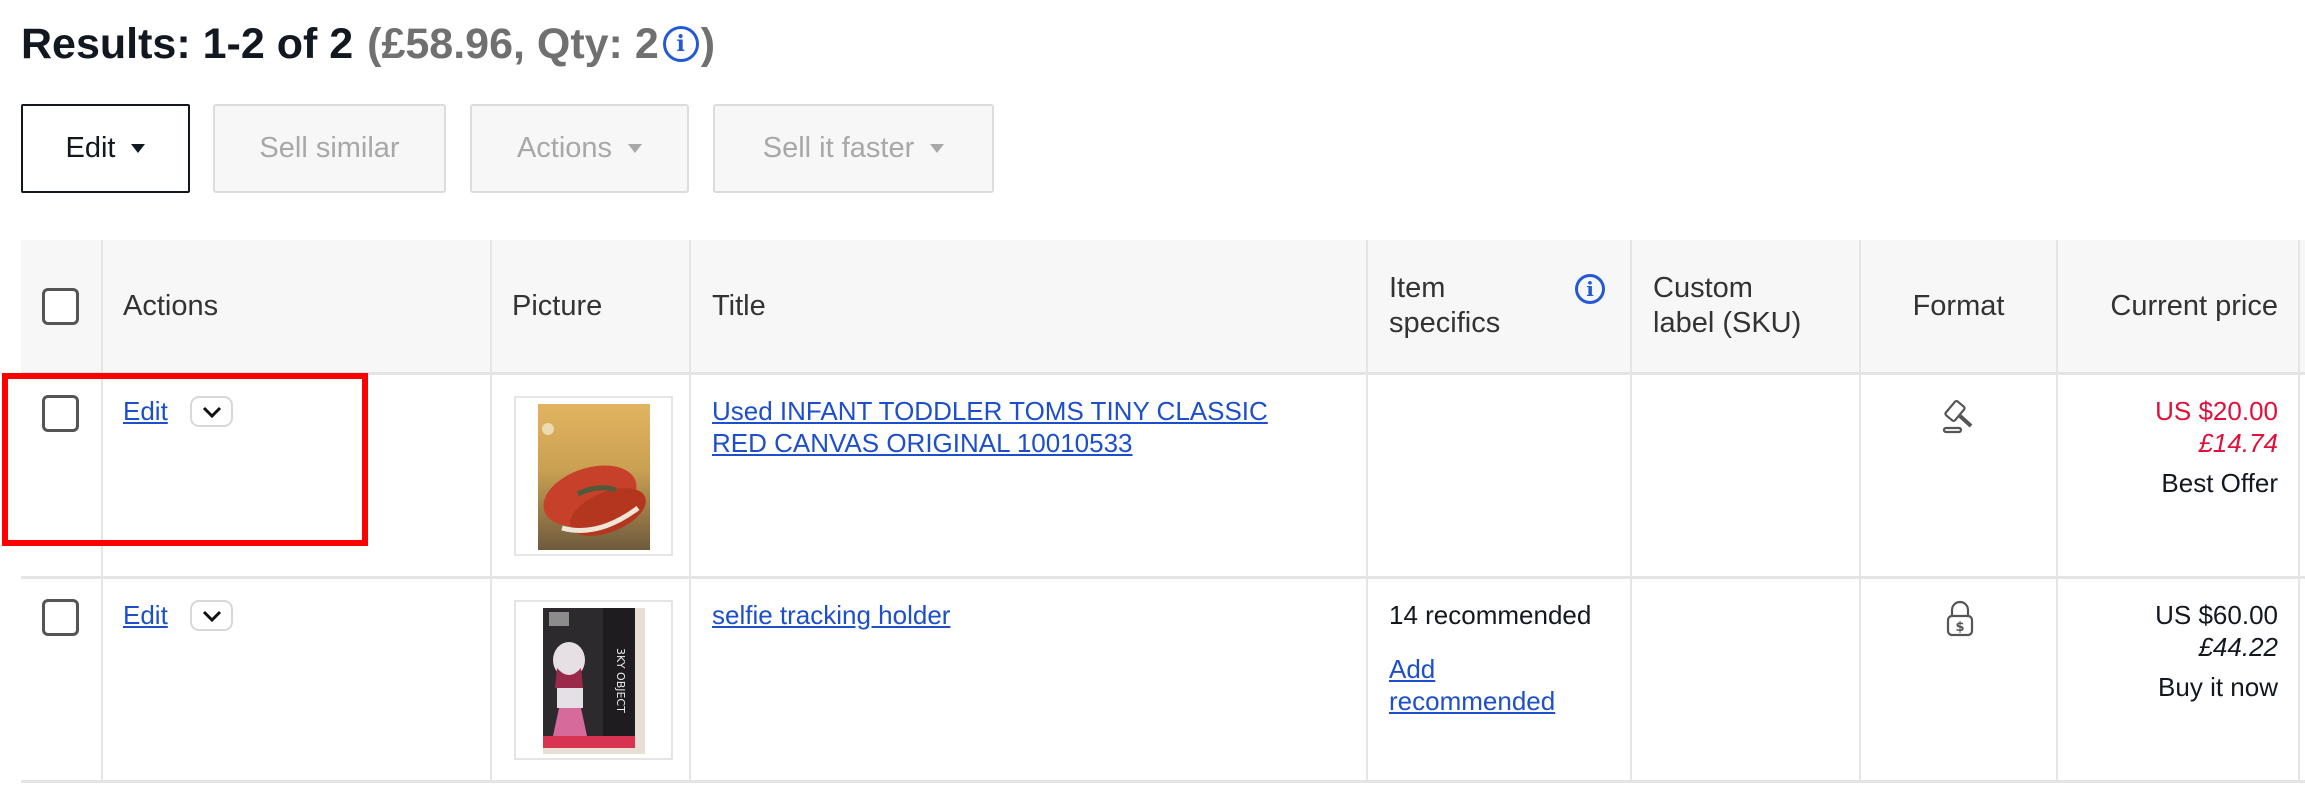  I want to click on svg-text: 3KY OBJECT, so click(620, 680).